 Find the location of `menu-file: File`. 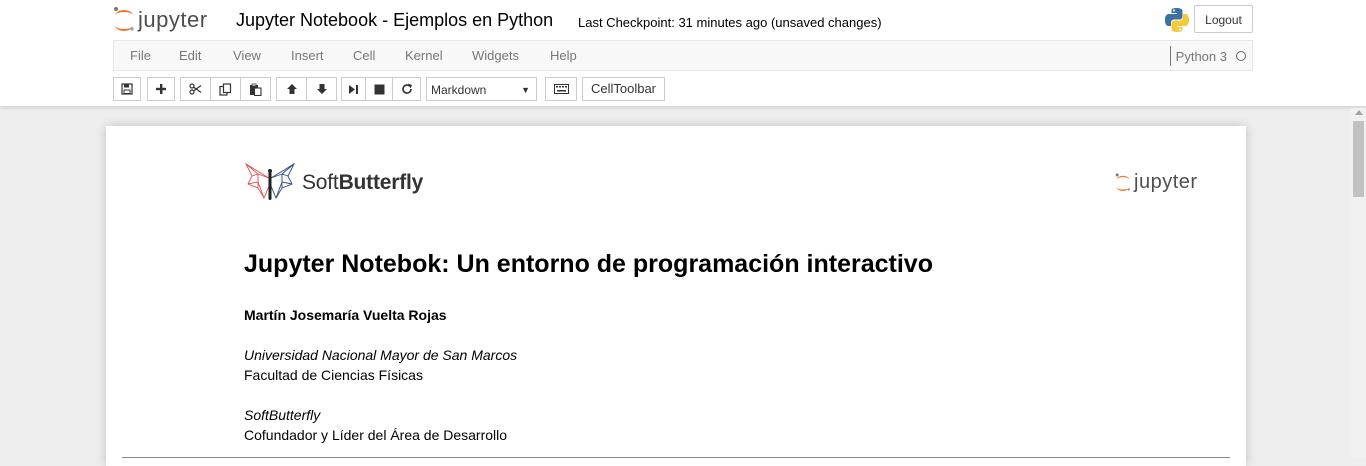

menu-file: File is located at coordinates (140, 55).